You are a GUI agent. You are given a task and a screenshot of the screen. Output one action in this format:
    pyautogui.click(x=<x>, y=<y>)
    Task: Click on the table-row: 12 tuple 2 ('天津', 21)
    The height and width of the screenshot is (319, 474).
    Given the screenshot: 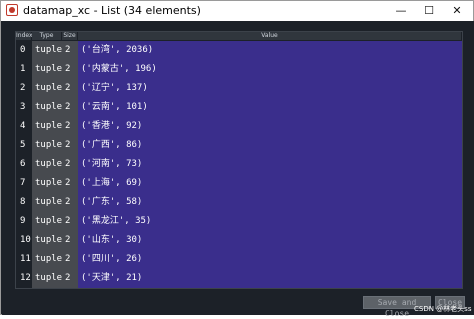 What is the action you would take?
    pyautogui.click(x=239, y=278)
    